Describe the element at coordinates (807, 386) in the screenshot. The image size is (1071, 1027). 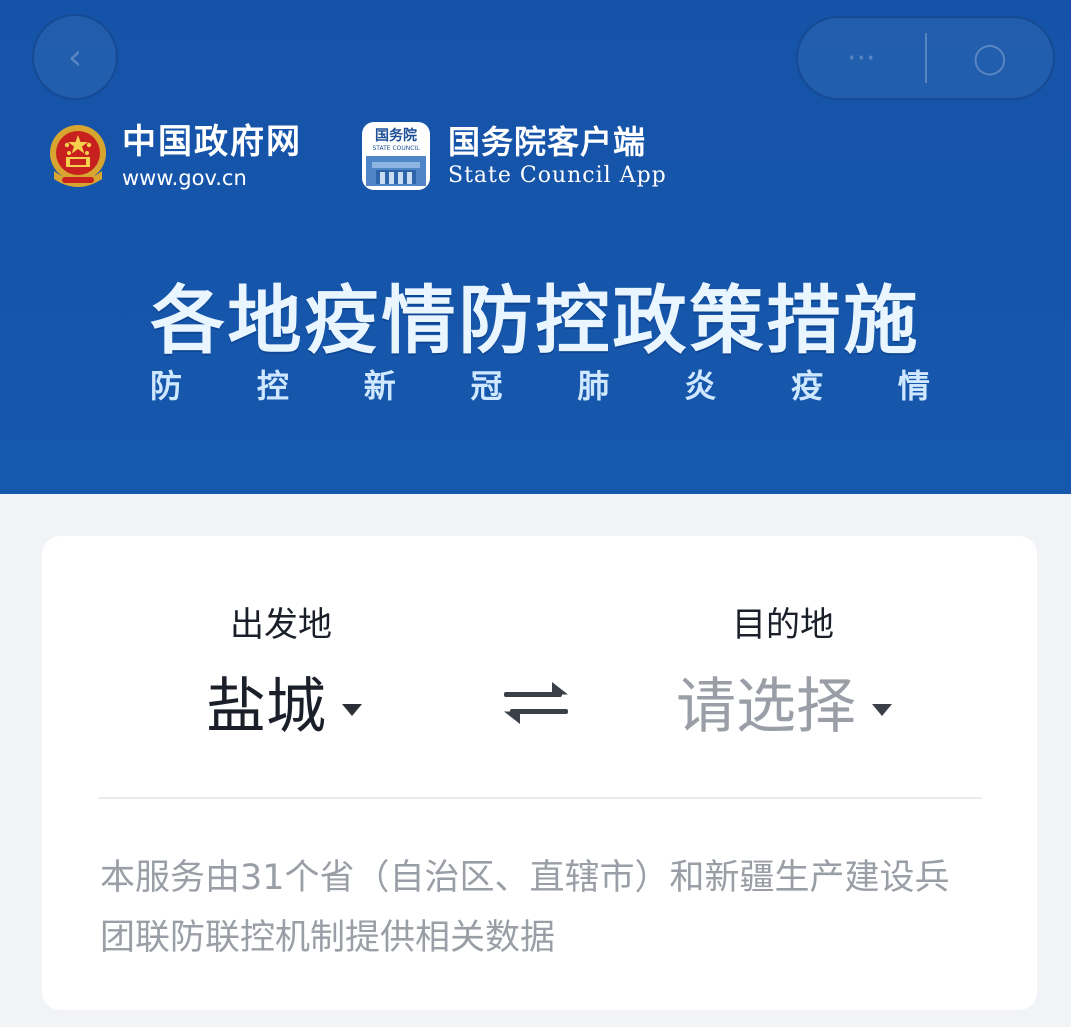
I see `subtitle-char: 疫` at that location.